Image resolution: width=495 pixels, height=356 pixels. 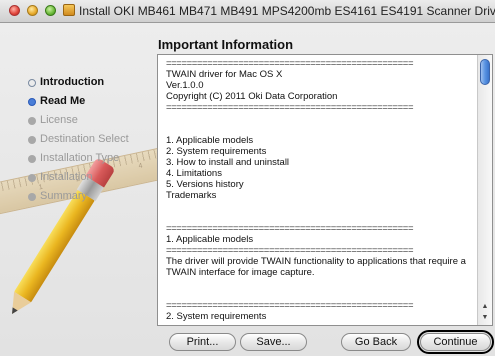 I want to click on package-icon, so click(x=69, y=10).